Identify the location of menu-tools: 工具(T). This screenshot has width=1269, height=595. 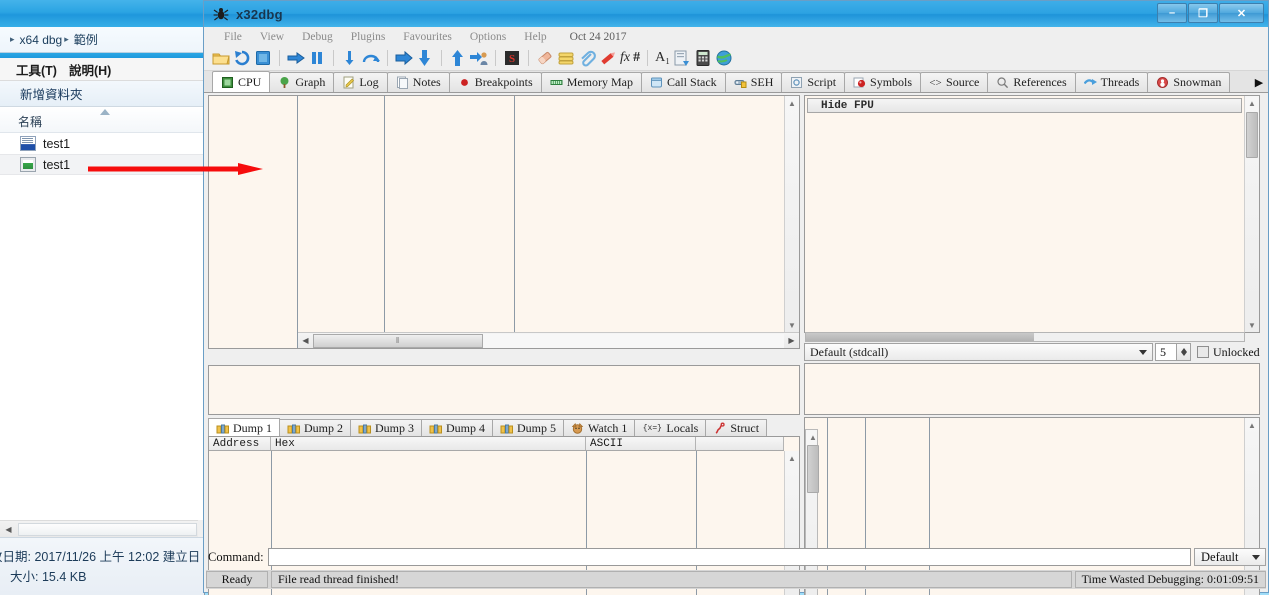
(36, 69).